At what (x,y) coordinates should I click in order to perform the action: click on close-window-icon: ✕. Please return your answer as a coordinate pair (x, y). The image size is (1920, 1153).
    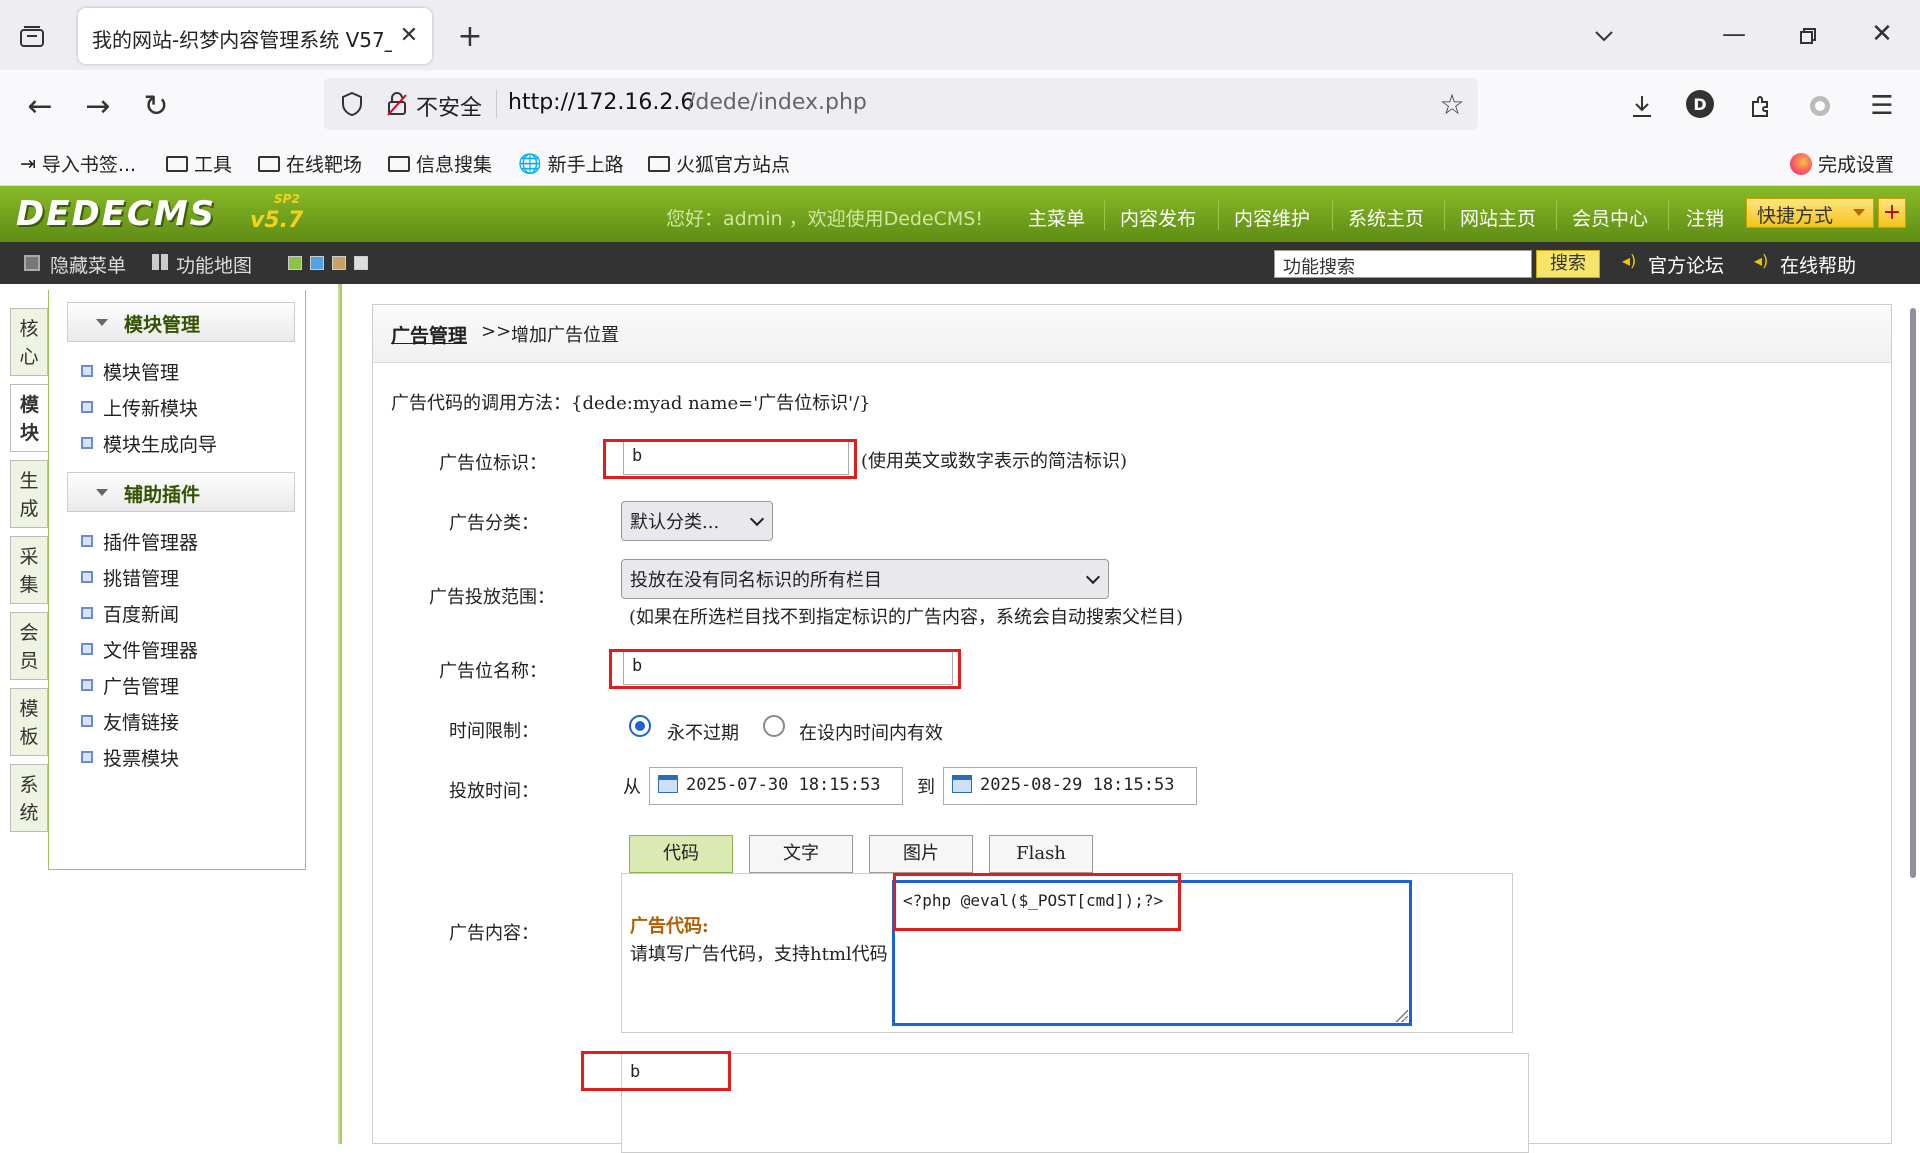
    Looking at the image, I should click on (1882, 34).